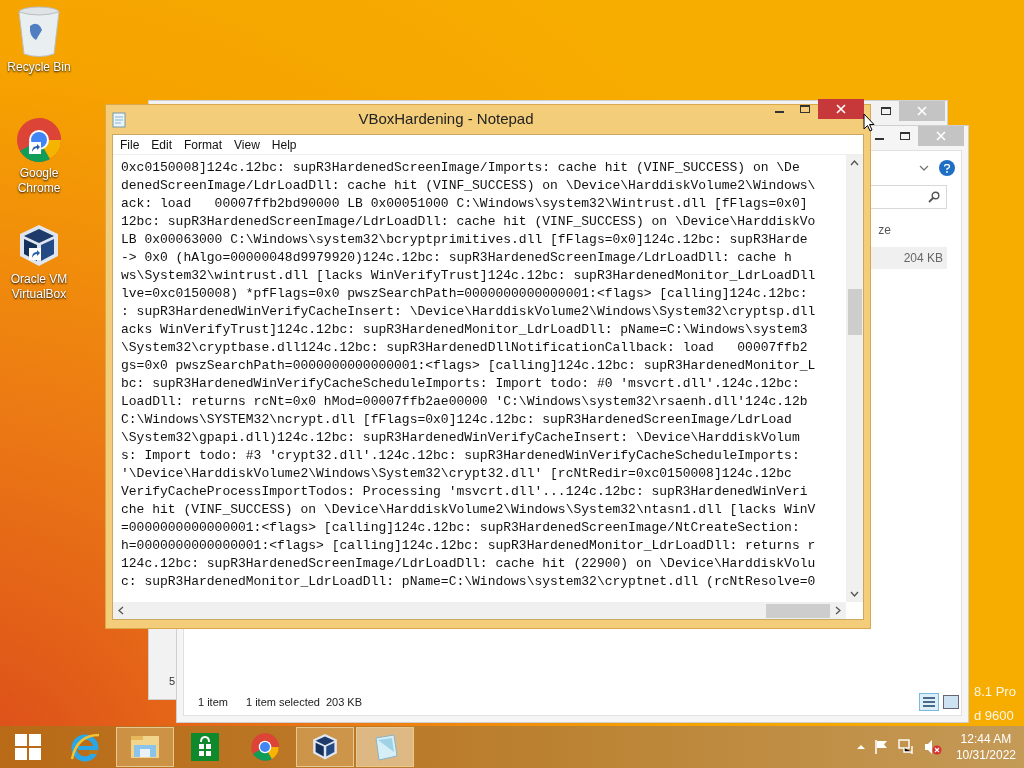 The image size is (1024, 768). I want to click on text-line: h=0000000000000001:<flags> [calling]124c.12bc: supR3HardenedMonitor_LdrLoadDll: returns r, so click(469, 546).